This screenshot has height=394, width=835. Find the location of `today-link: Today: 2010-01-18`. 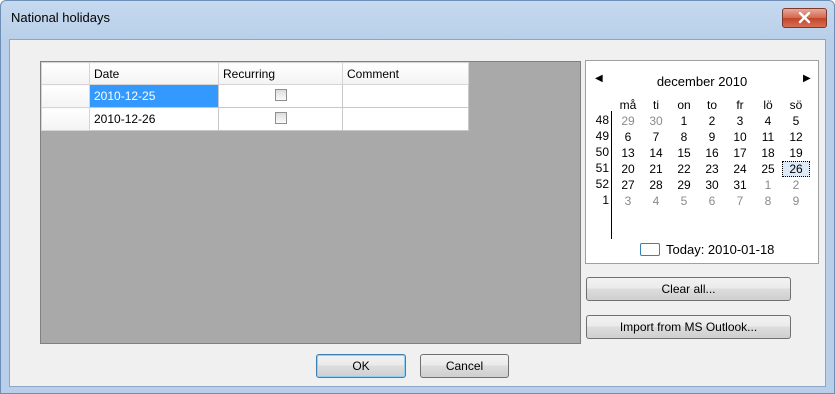

today-link: Today: 2010-01-18 is located at coordinates (720, 249).